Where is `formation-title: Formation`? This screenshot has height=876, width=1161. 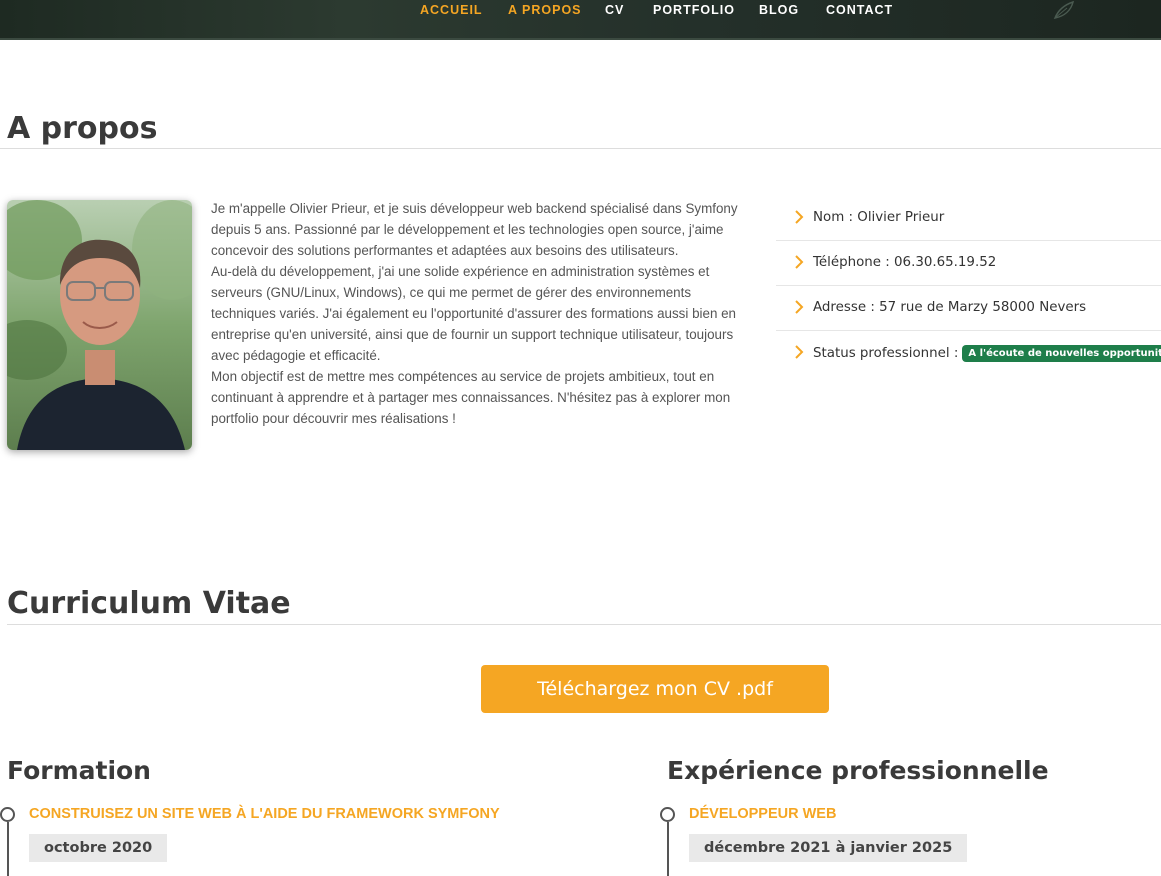
formation-title: Formation is located at coordinates (79, 770).